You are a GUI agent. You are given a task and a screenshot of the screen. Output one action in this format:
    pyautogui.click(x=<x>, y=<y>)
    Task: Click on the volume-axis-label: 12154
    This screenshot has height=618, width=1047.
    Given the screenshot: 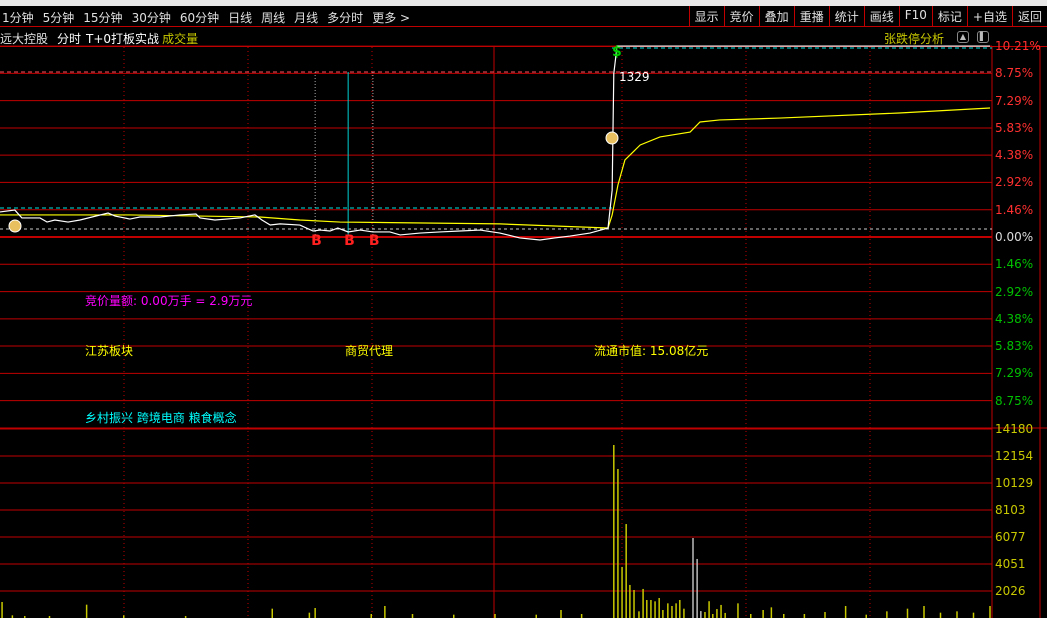 What is the action you would take?
    pyautogui.click(x=1014, y=456)
    